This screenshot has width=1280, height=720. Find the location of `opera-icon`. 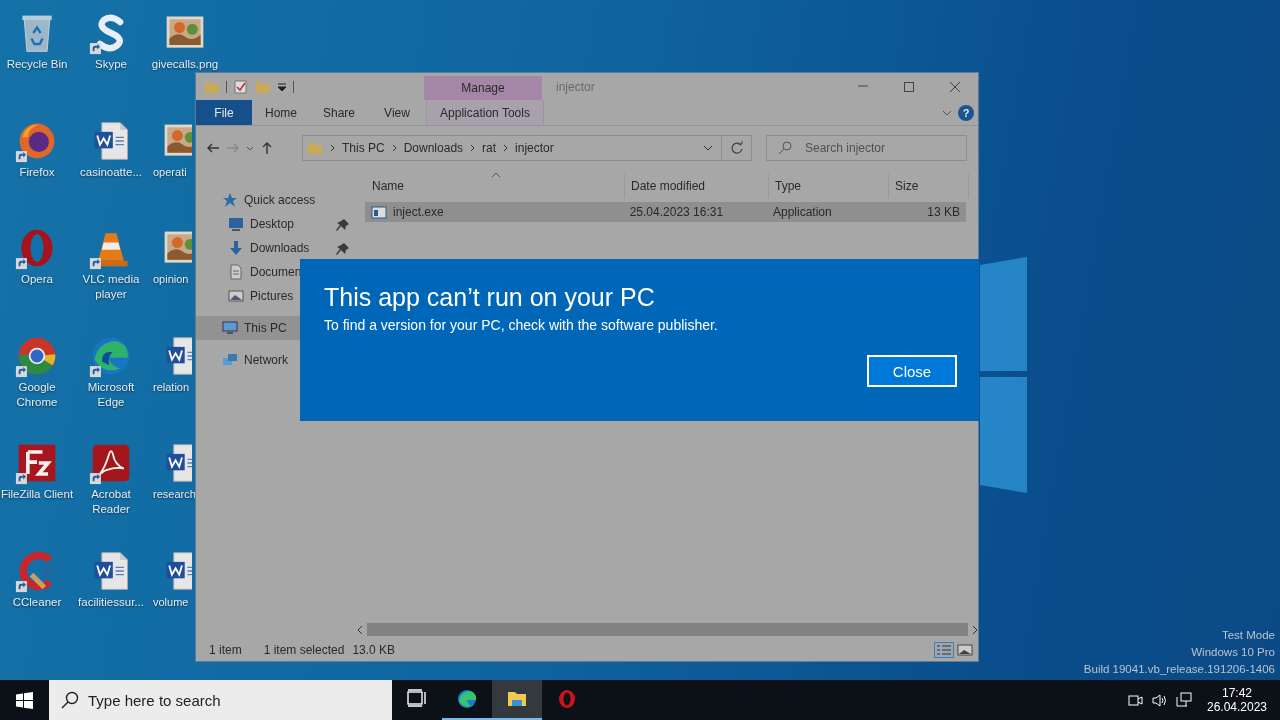

opera-icon is located at coordinates (567, 699).